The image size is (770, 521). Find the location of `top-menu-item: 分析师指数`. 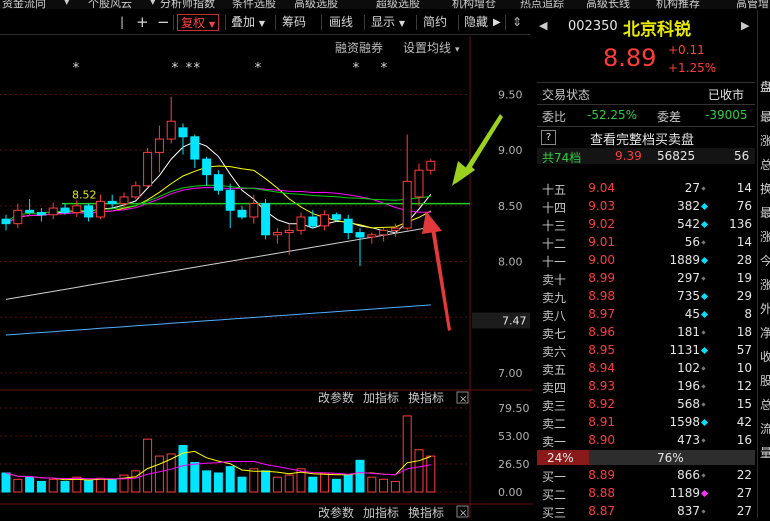

top-menu-item: 分析师指数 is located at coordinates (187, 4).